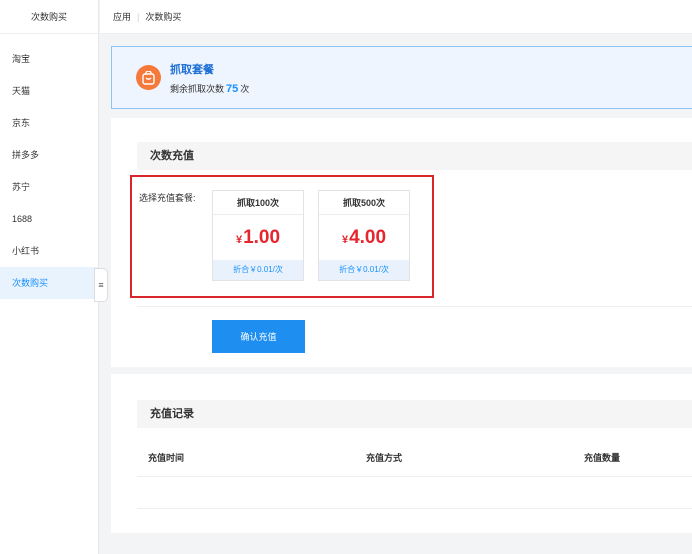 This screenshot has width=692, height=554. I want to click on column-header-quantity: 充值数量, so click(602, 458).